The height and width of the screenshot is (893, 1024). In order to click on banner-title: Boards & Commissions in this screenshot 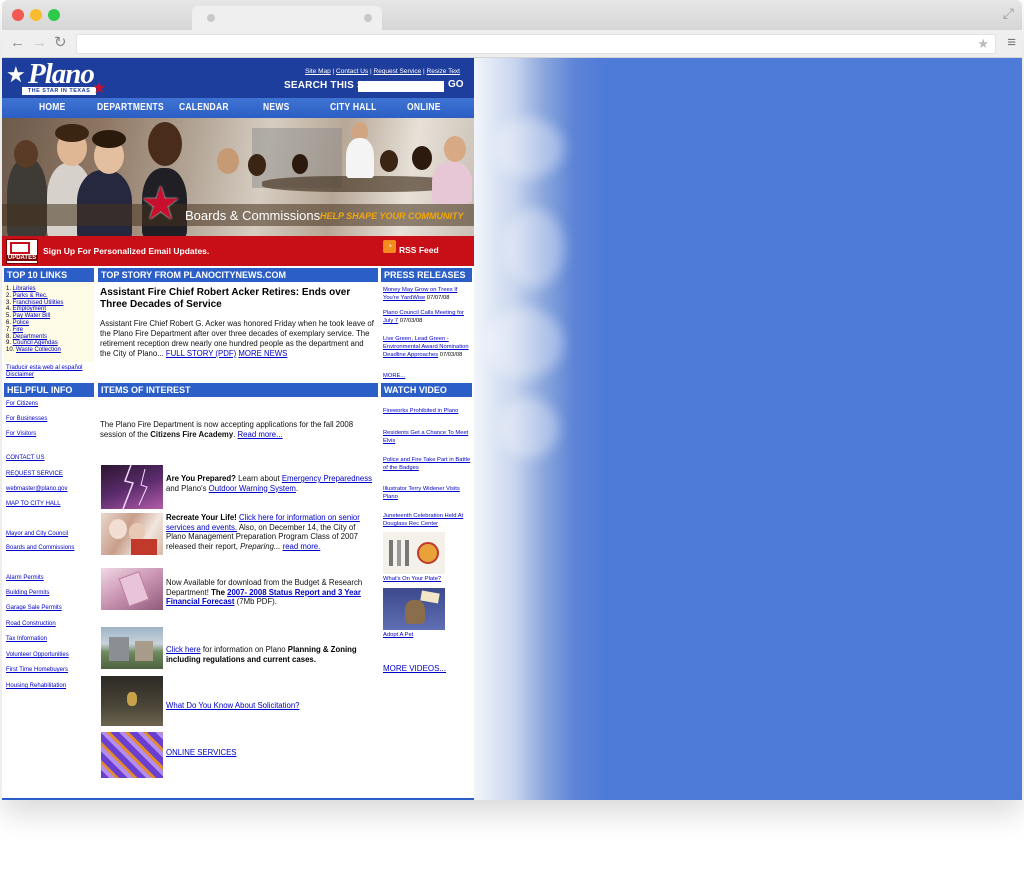, I will do `click(253, 215)`.